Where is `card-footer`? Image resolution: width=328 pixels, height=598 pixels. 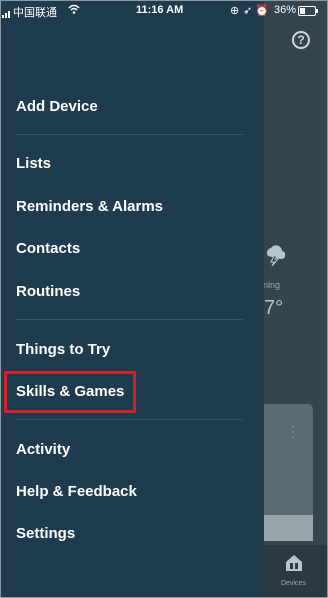 card-footer is located at coordinates (288, 528).